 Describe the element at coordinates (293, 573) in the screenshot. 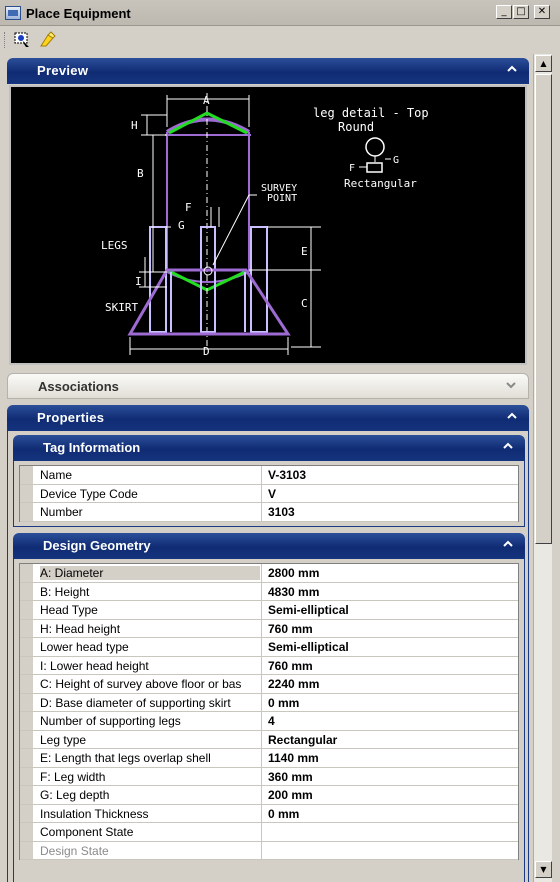

I see `property-value: 2800 mm` at that location.